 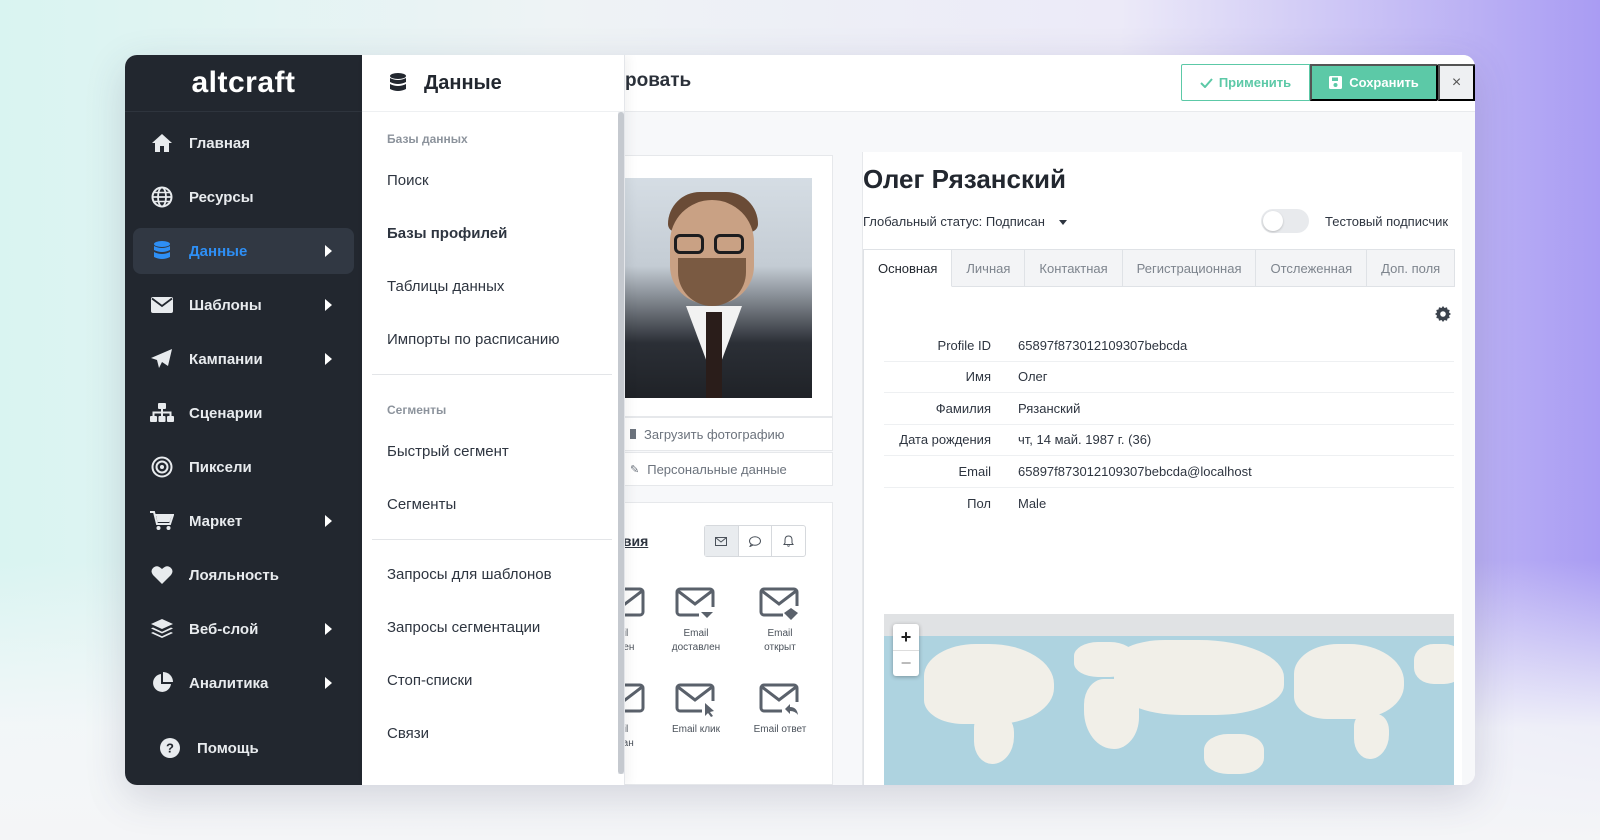 What do you see at coordinates (724, 434) in the screenshot?
I see `upload-photo-button: Загрузить фотографию` at bounding box center [724, 434].